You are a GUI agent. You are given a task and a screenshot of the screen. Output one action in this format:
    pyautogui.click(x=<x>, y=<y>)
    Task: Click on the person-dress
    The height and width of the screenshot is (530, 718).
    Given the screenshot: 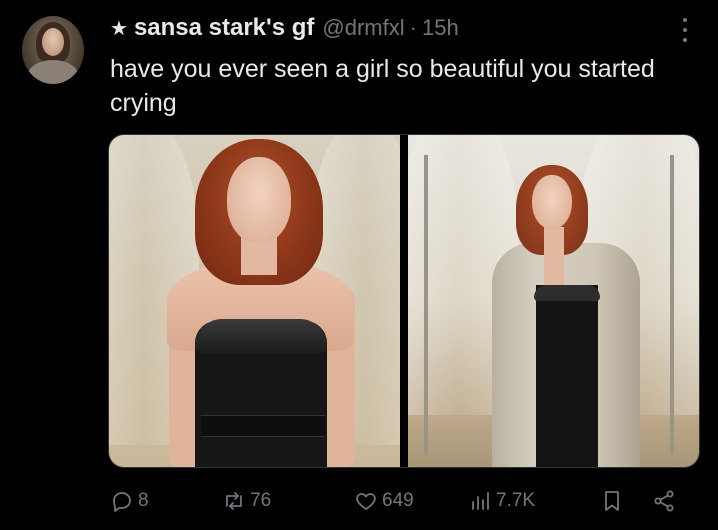 What is the action you would take?
    pyautogui.click(x=567, y=376)
    